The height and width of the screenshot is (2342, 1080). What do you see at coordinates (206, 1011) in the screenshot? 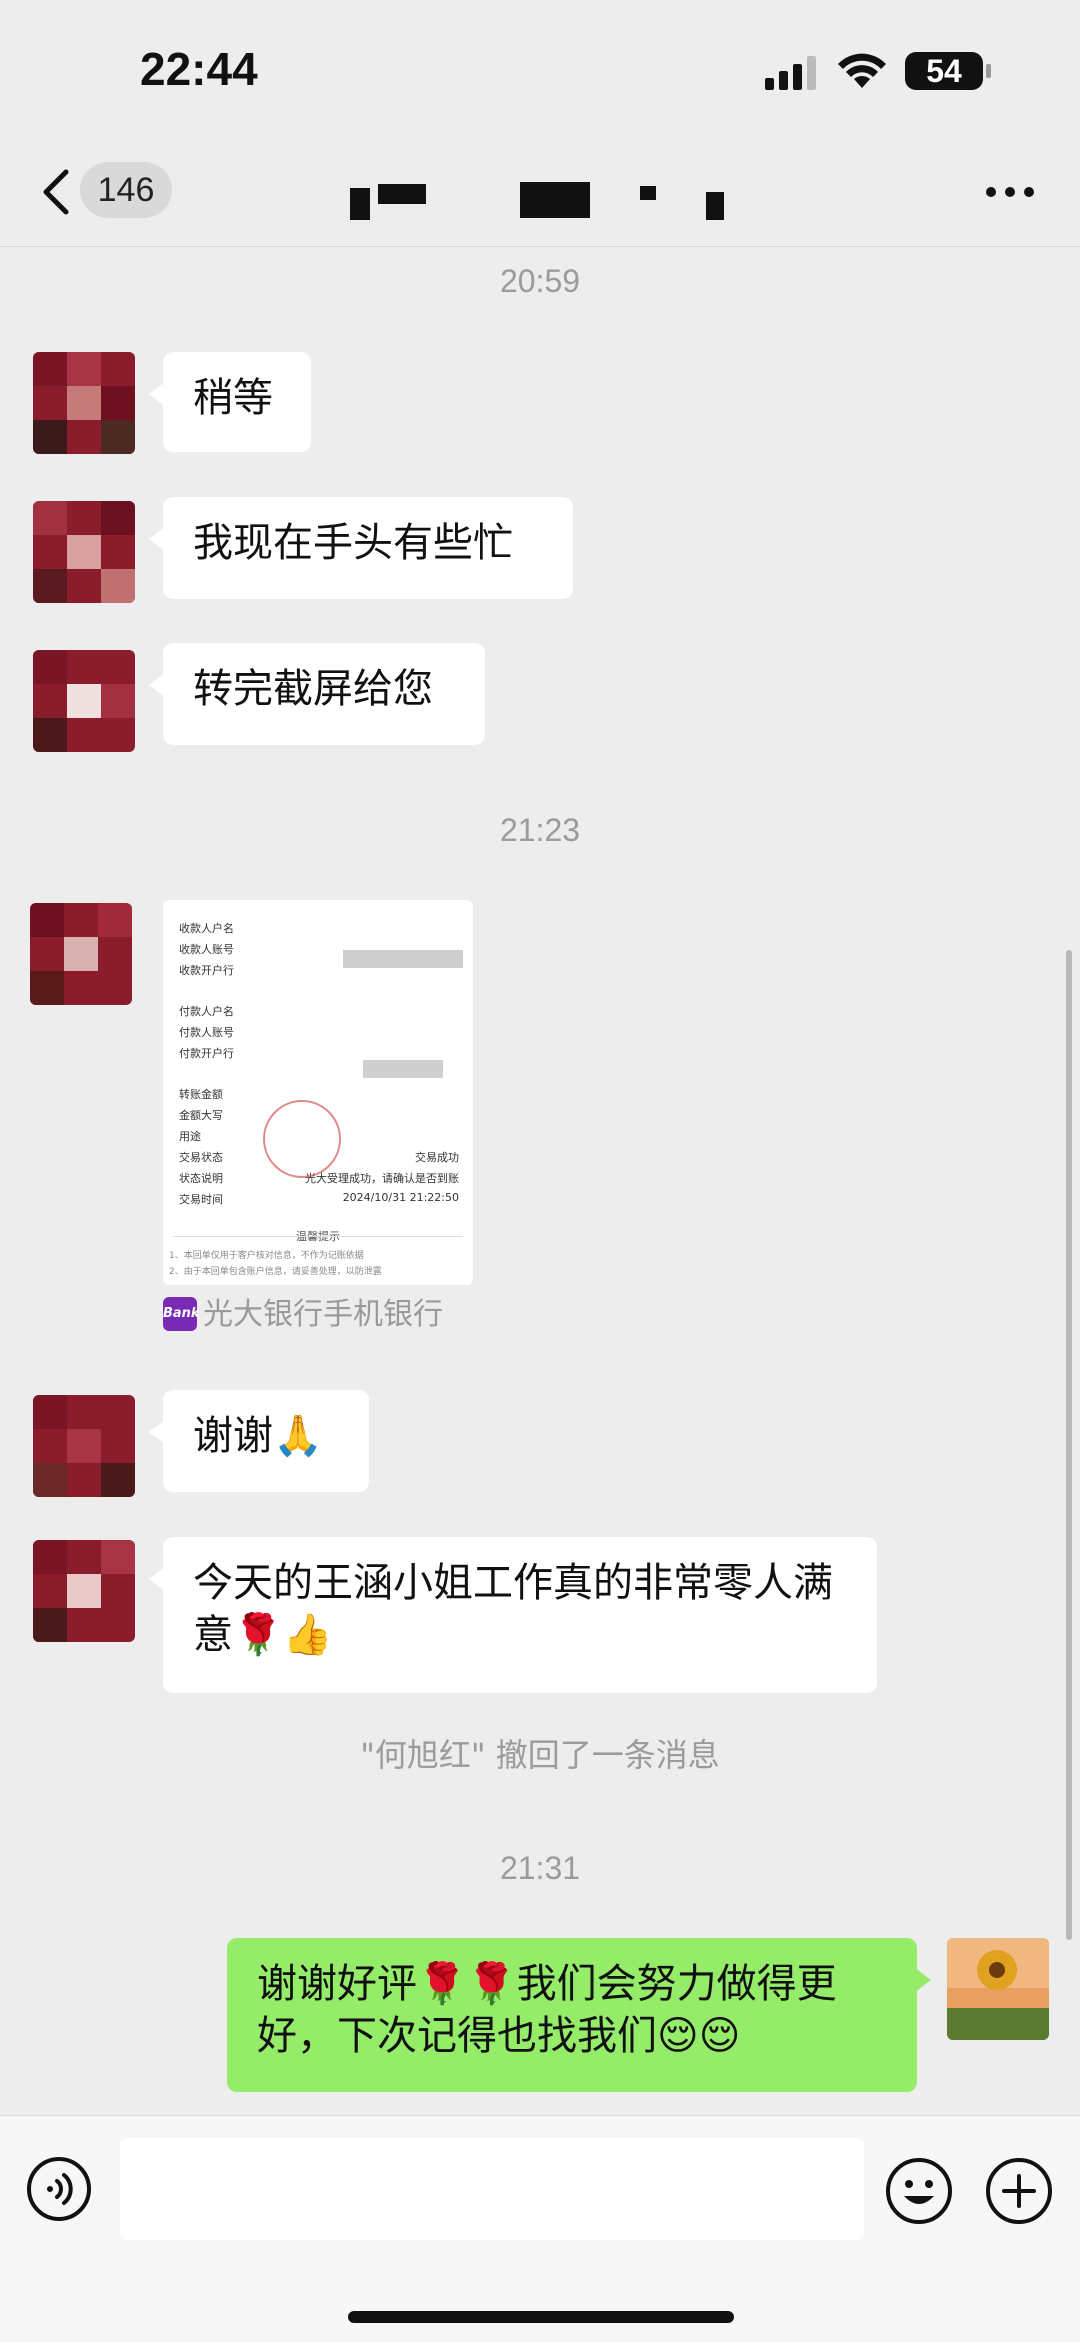
I see `receipt-label: 付款人户名` at bounding box center [206, 1011].